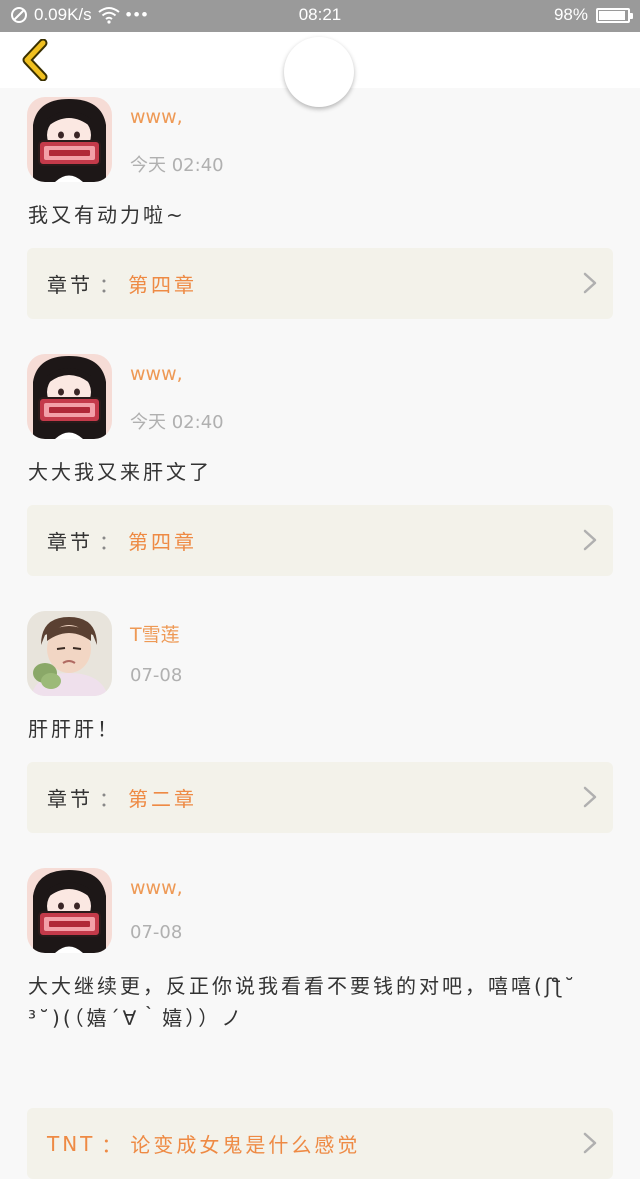 Image resolution: width=640 pixels, height=1179 pixels. What do you see at coordinates (155, 633) in the screenshot?
I see `user-name: T雪莲` at bounding box center [155, 633].